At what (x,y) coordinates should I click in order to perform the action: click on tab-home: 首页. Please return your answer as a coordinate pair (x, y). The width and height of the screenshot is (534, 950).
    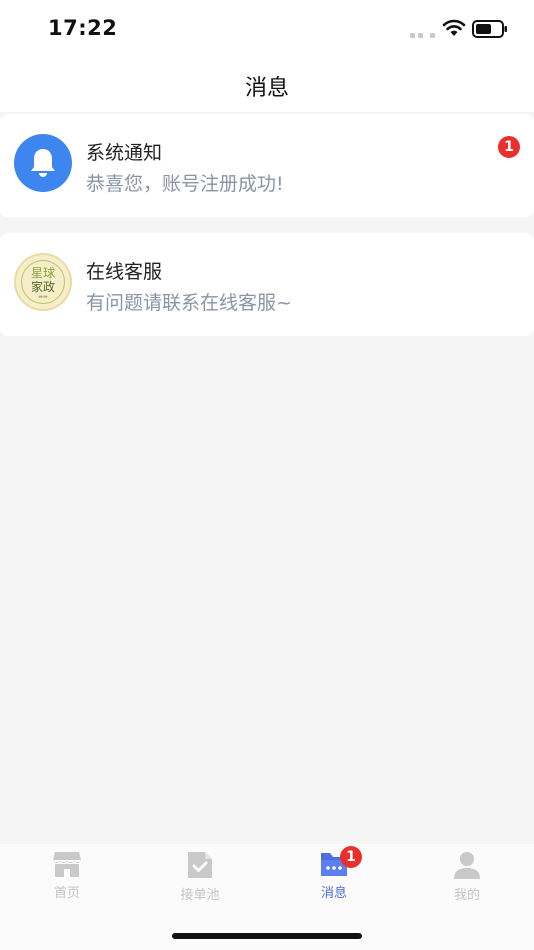
    Looking at the image, I should click on (67, 875).